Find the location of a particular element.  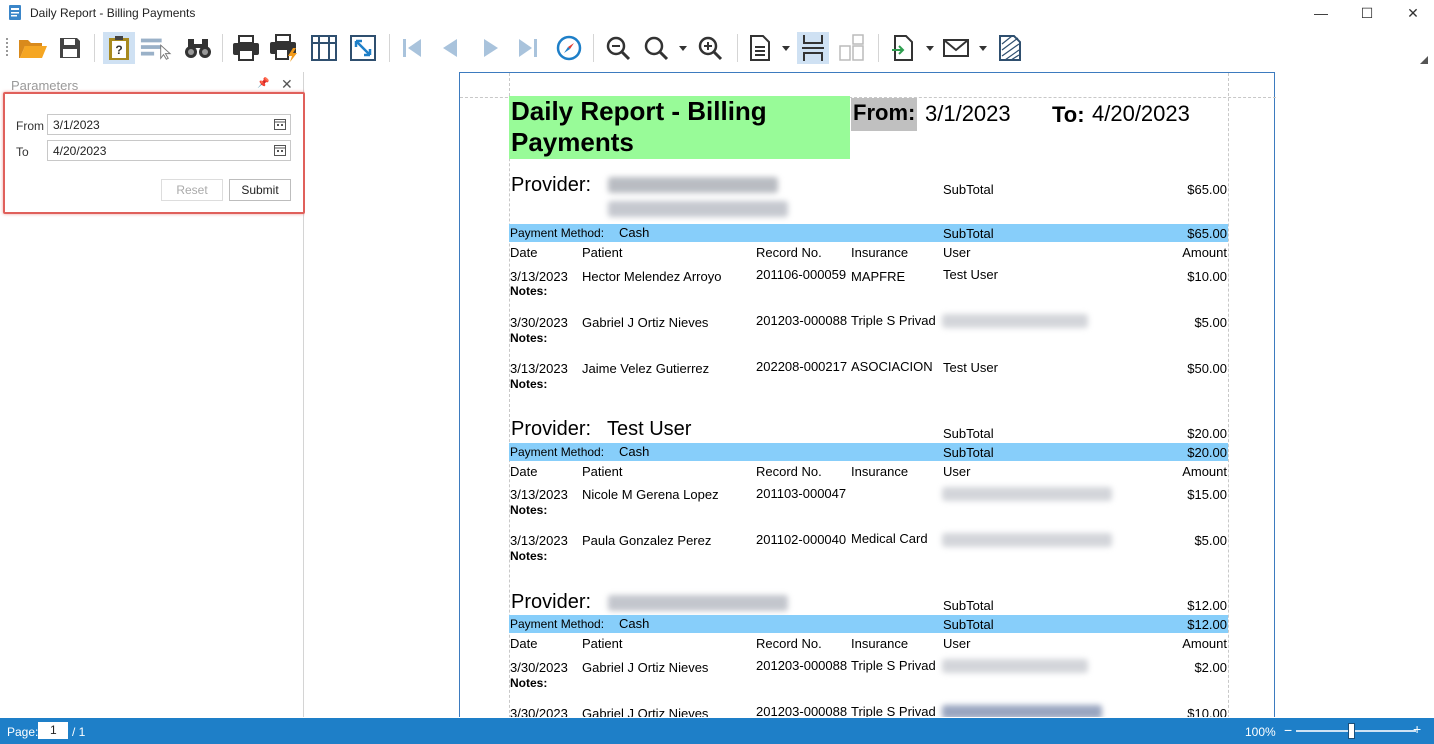

email-button is located at coordinates (956, 48).